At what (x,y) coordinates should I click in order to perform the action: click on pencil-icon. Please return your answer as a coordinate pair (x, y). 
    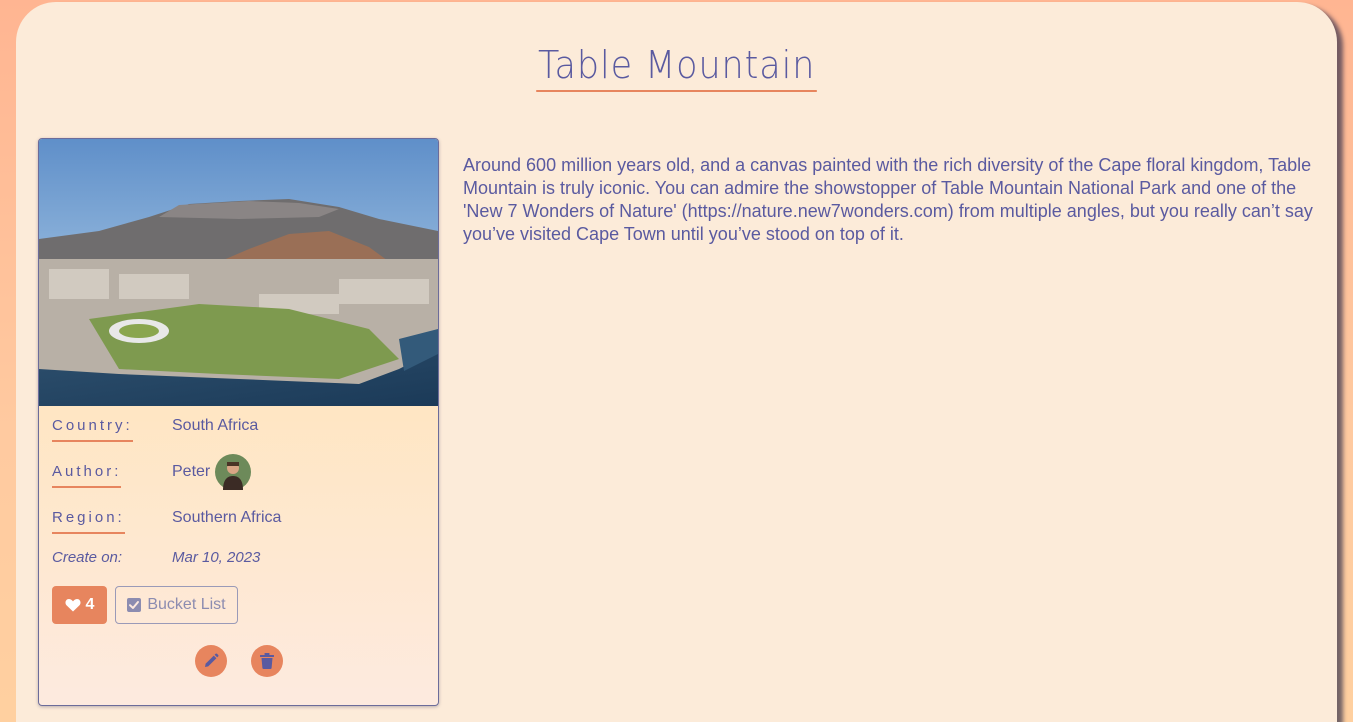
    Looking at the image, I should click on (212, 660).